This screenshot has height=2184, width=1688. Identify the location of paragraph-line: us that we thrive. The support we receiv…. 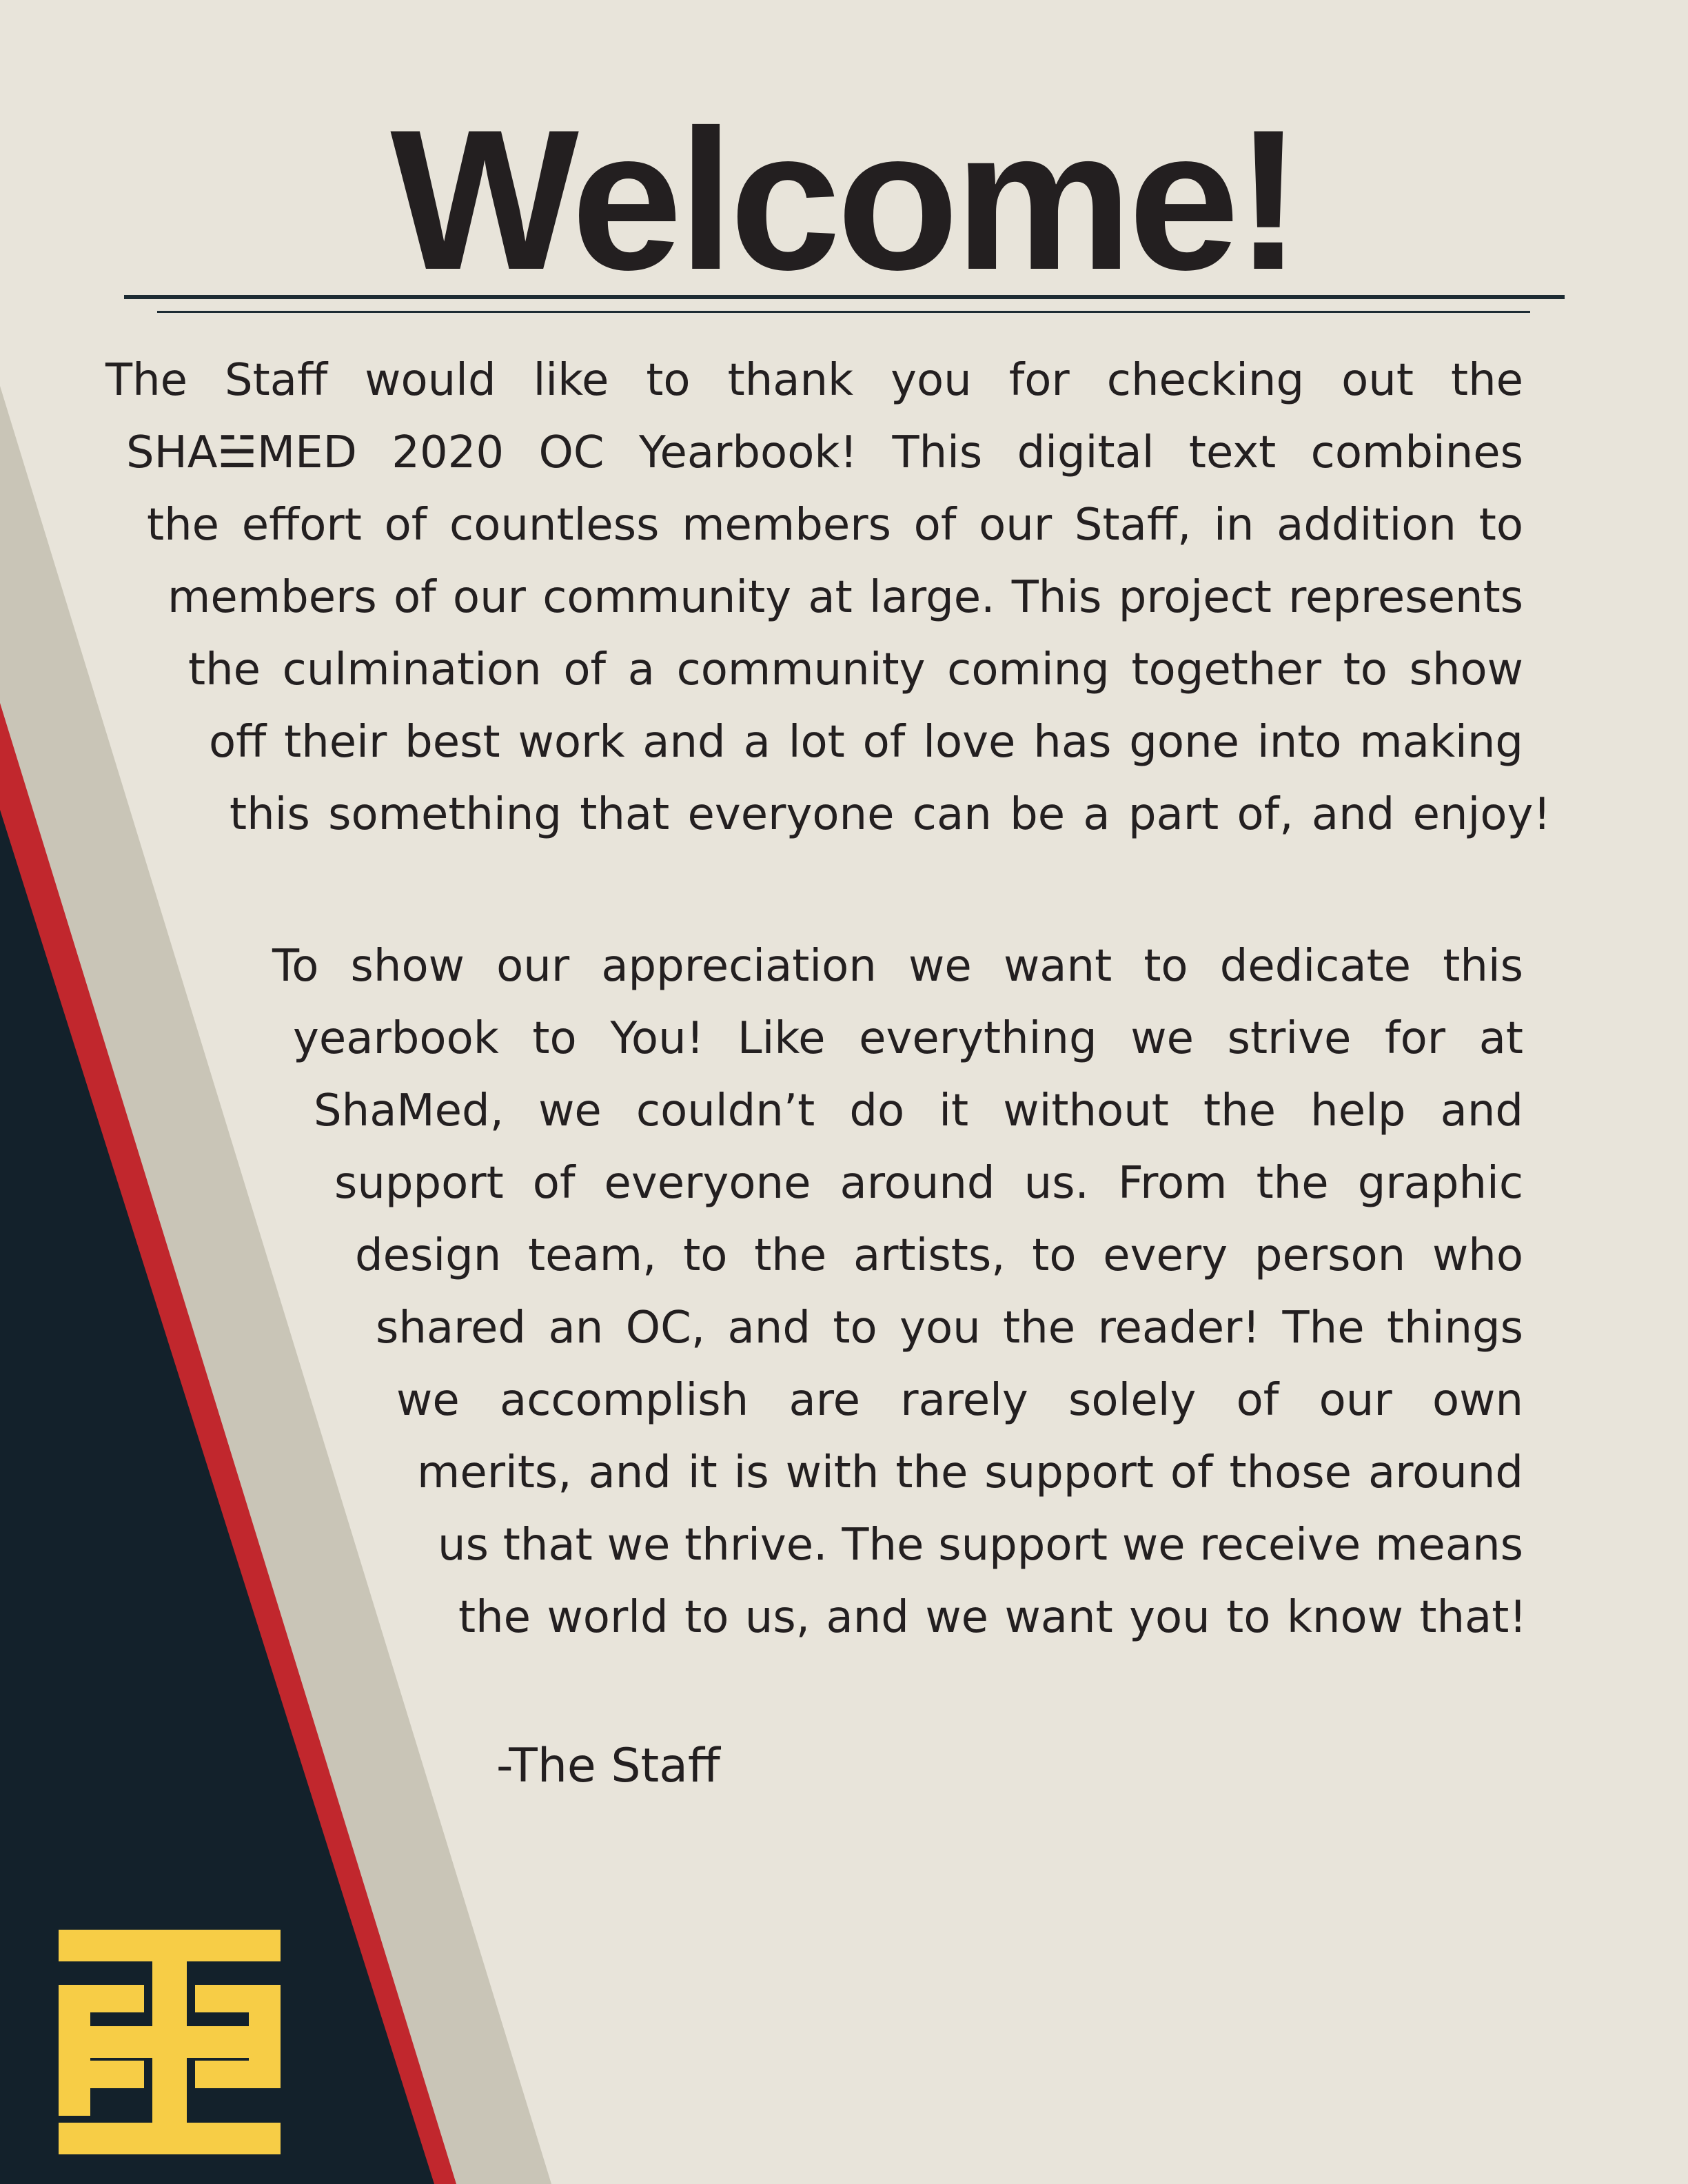
(980, 1545).